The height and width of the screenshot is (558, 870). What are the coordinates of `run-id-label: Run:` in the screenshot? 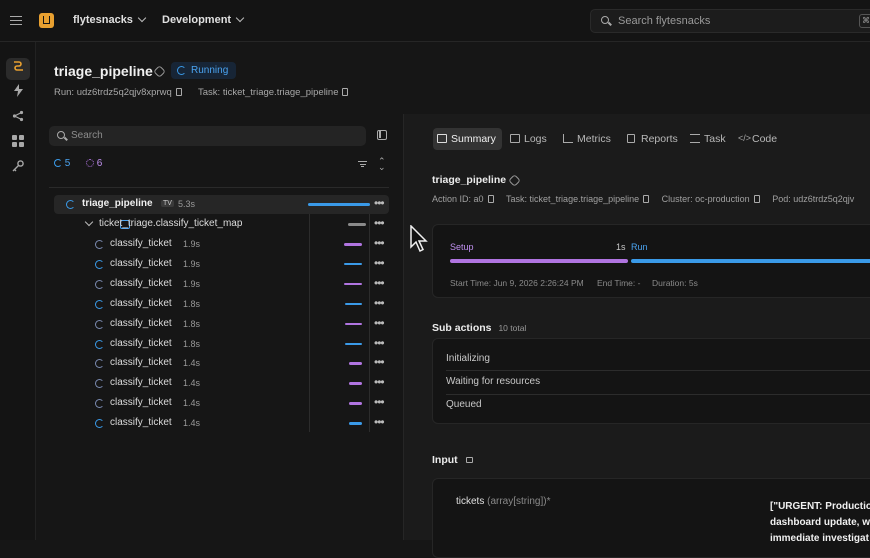 It's located at (64, 92).